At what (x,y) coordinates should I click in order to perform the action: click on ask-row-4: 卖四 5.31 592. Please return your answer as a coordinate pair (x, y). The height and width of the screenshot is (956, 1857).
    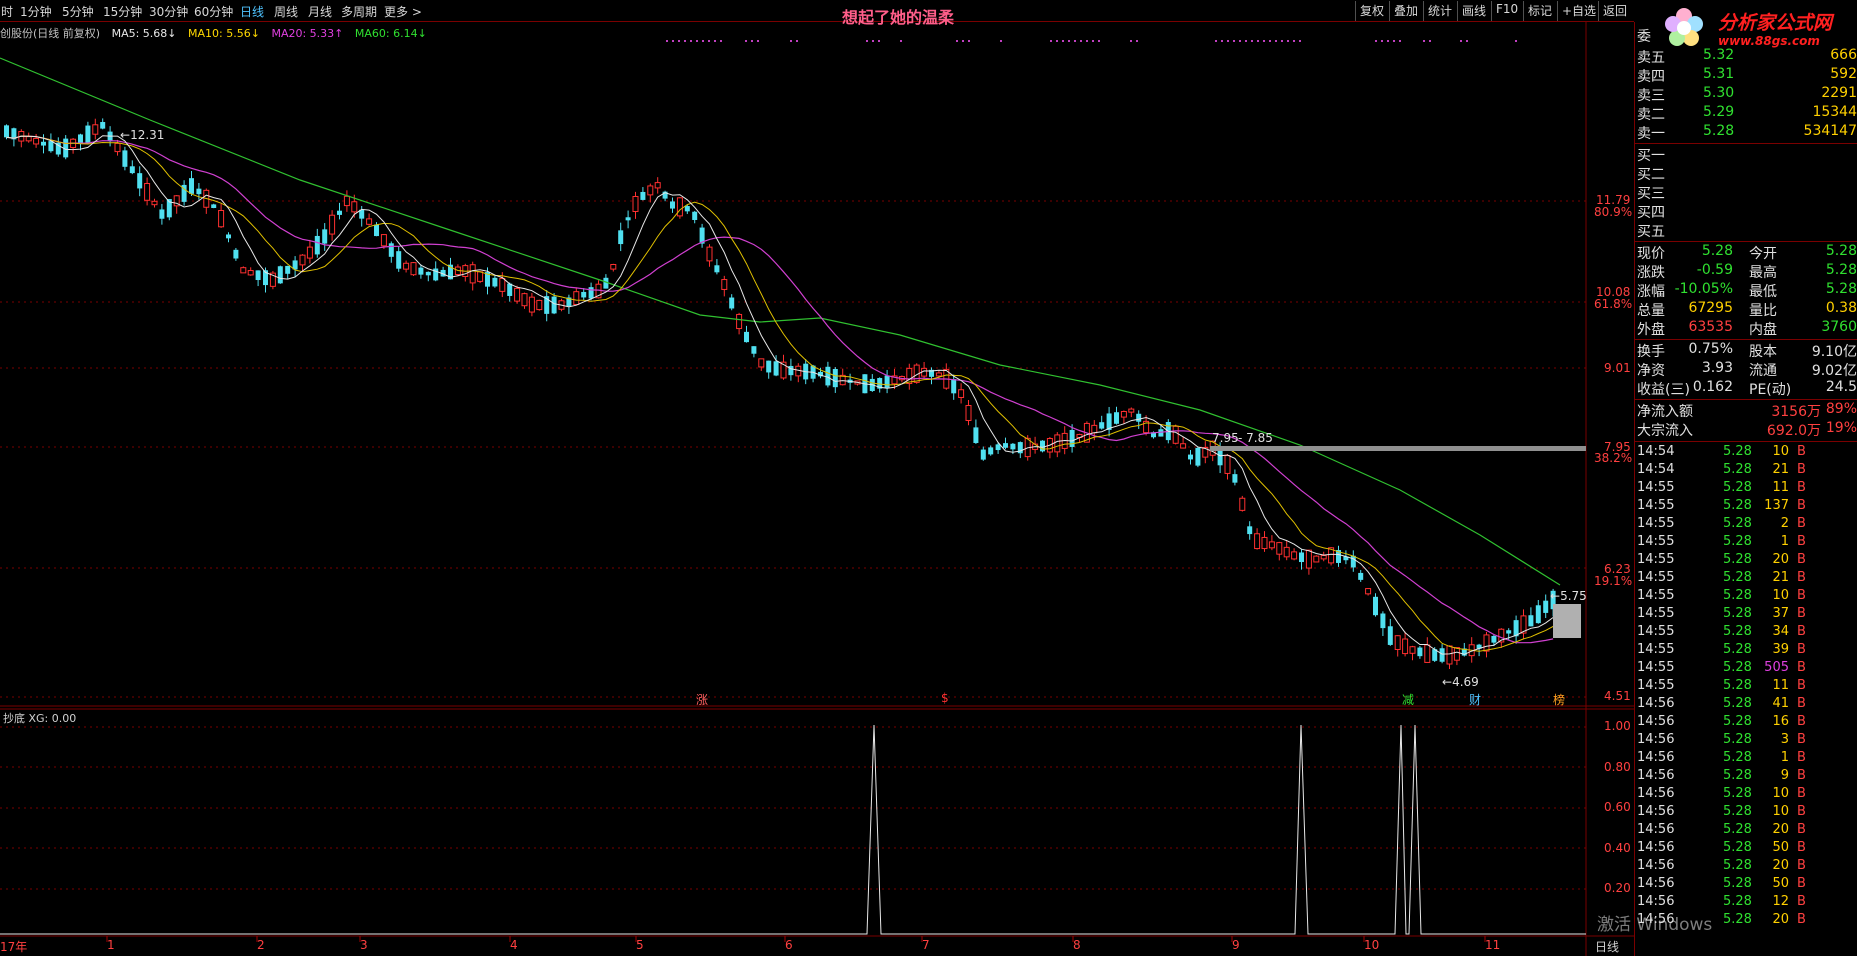
    Looking at the image, I should click on (1747, 75).